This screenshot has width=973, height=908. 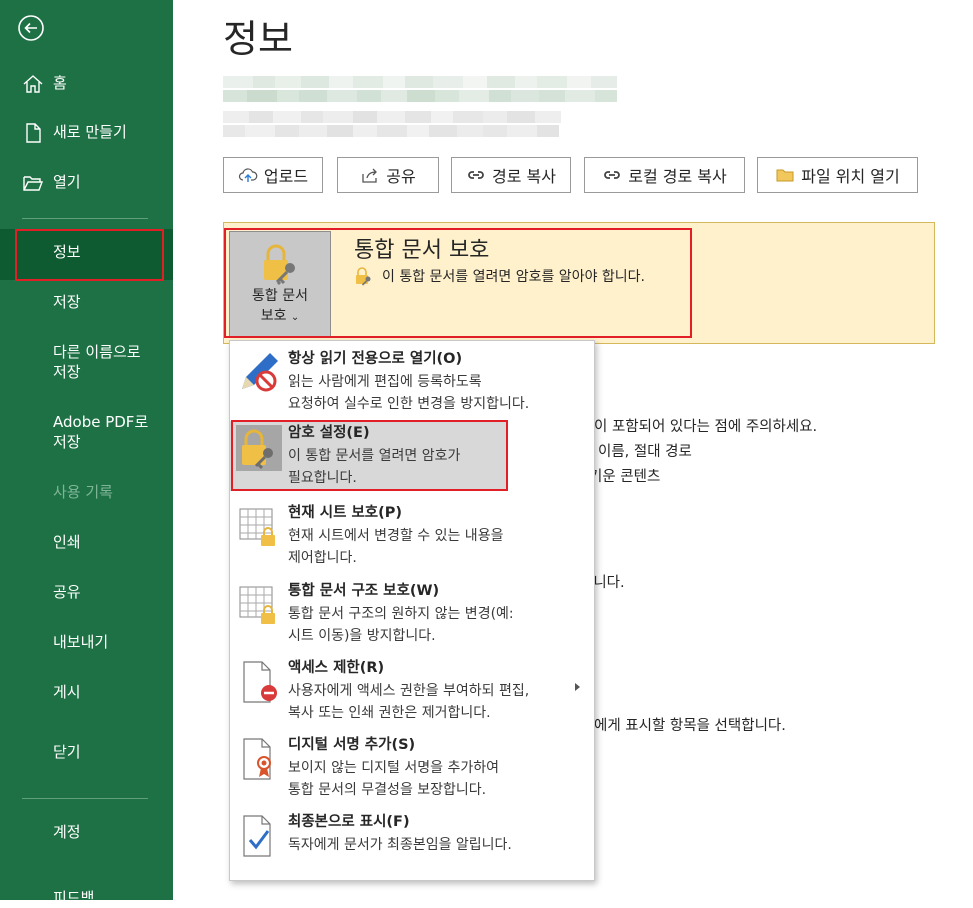 I want to click on upload-cloud-icon, so click(x=248, y=175).